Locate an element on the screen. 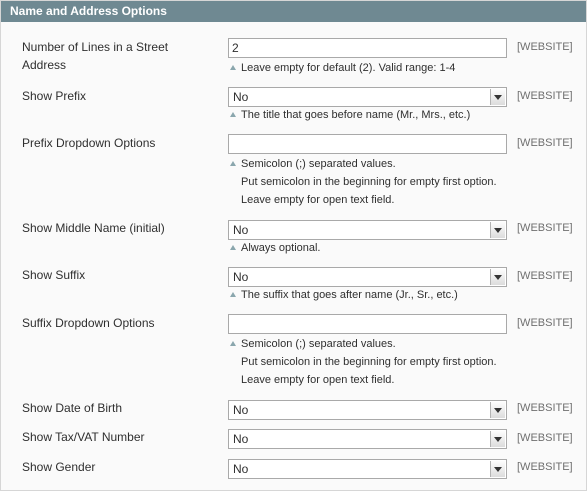  note-text: Always optional. is located at coordinates (281, 248).